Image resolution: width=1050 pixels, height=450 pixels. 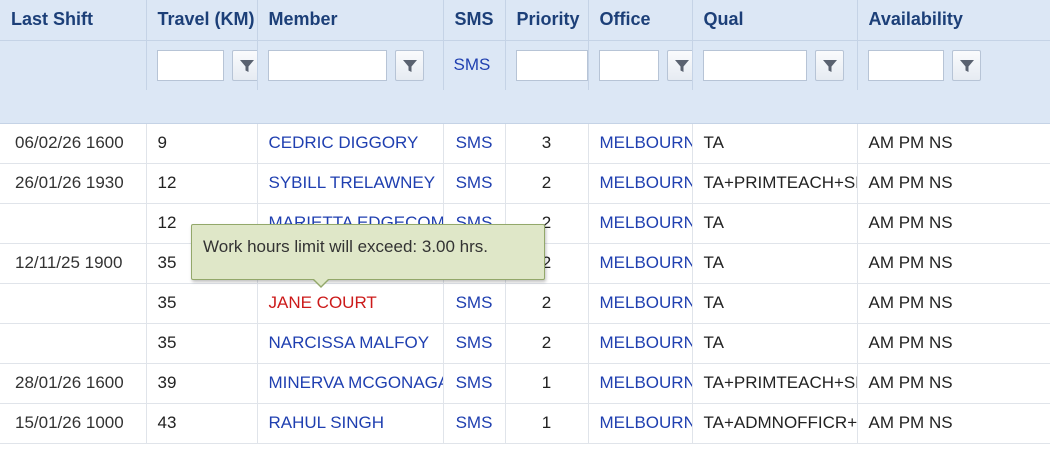 What do you see at coordinates (202, 20) in the screenshot?
I see `column-header-travel: Travel (KM)` at bounding box center [202, 20].